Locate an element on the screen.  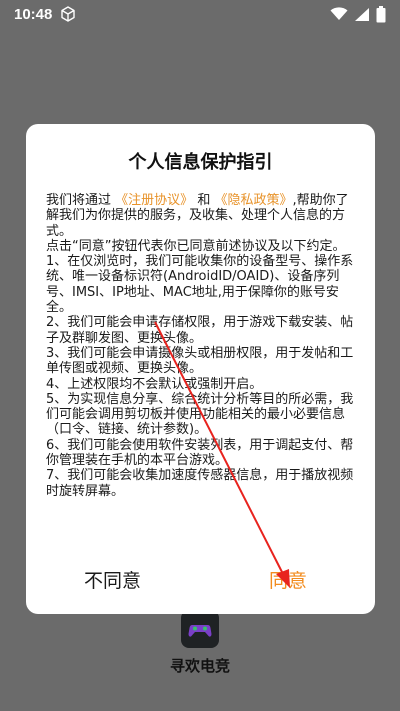
status-time: 10:48 is located at coordinates (33, 14).